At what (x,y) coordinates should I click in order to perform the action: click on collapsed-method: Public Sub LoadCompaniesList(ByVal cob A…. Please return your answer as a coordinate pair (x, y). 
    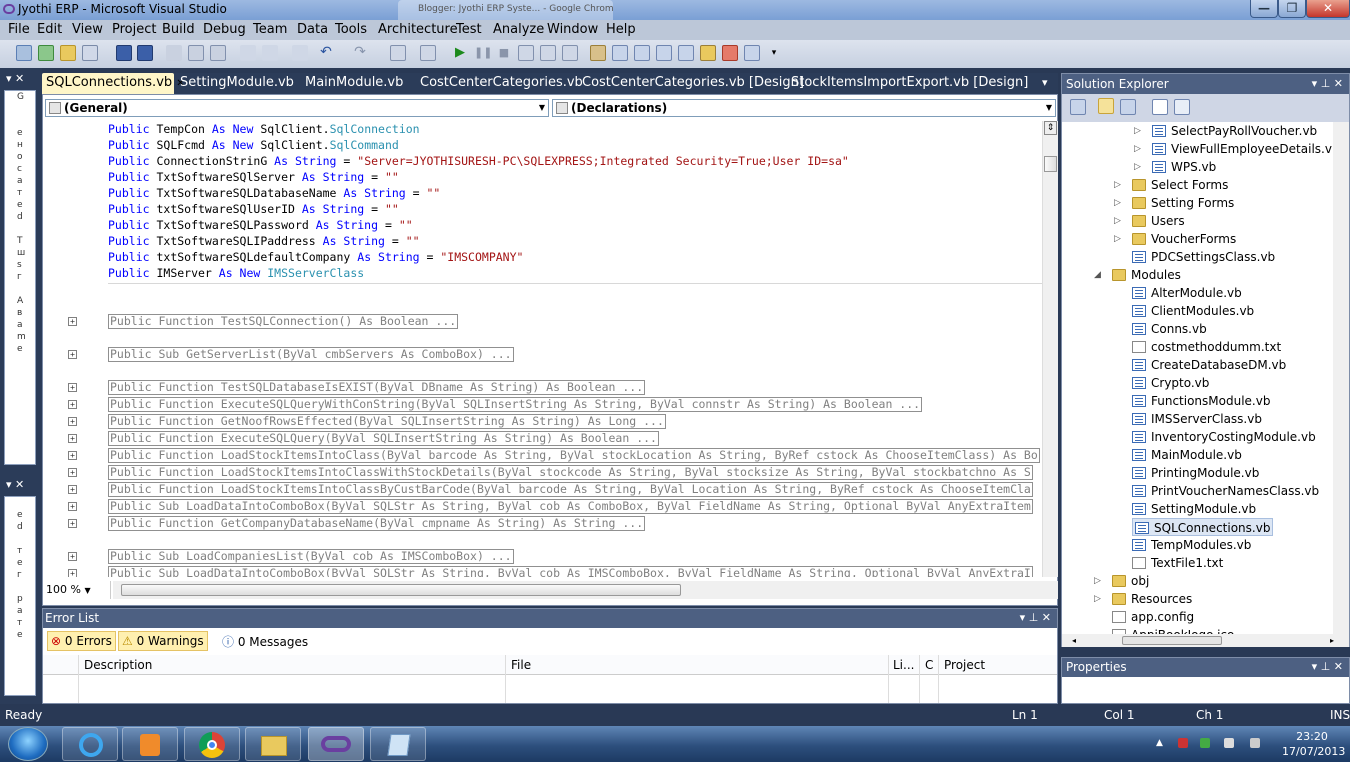
    Looking at the image, I should click on (311, 556).